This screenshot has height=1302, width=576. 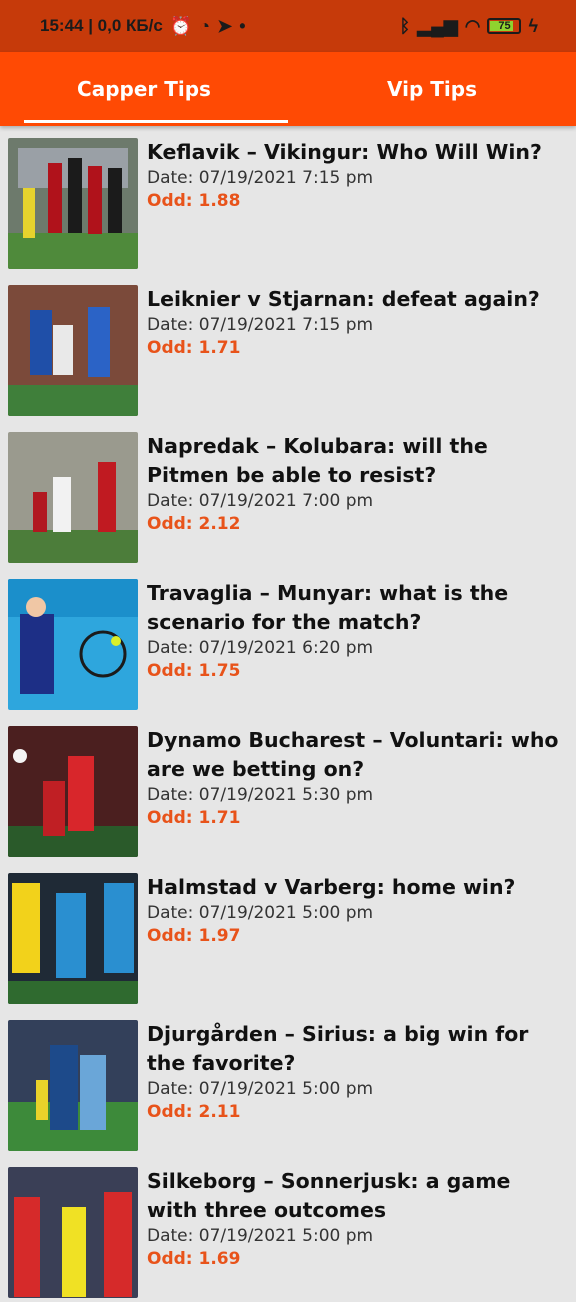 I want to click on battery-icon: 75, so click(x=504, y=26).